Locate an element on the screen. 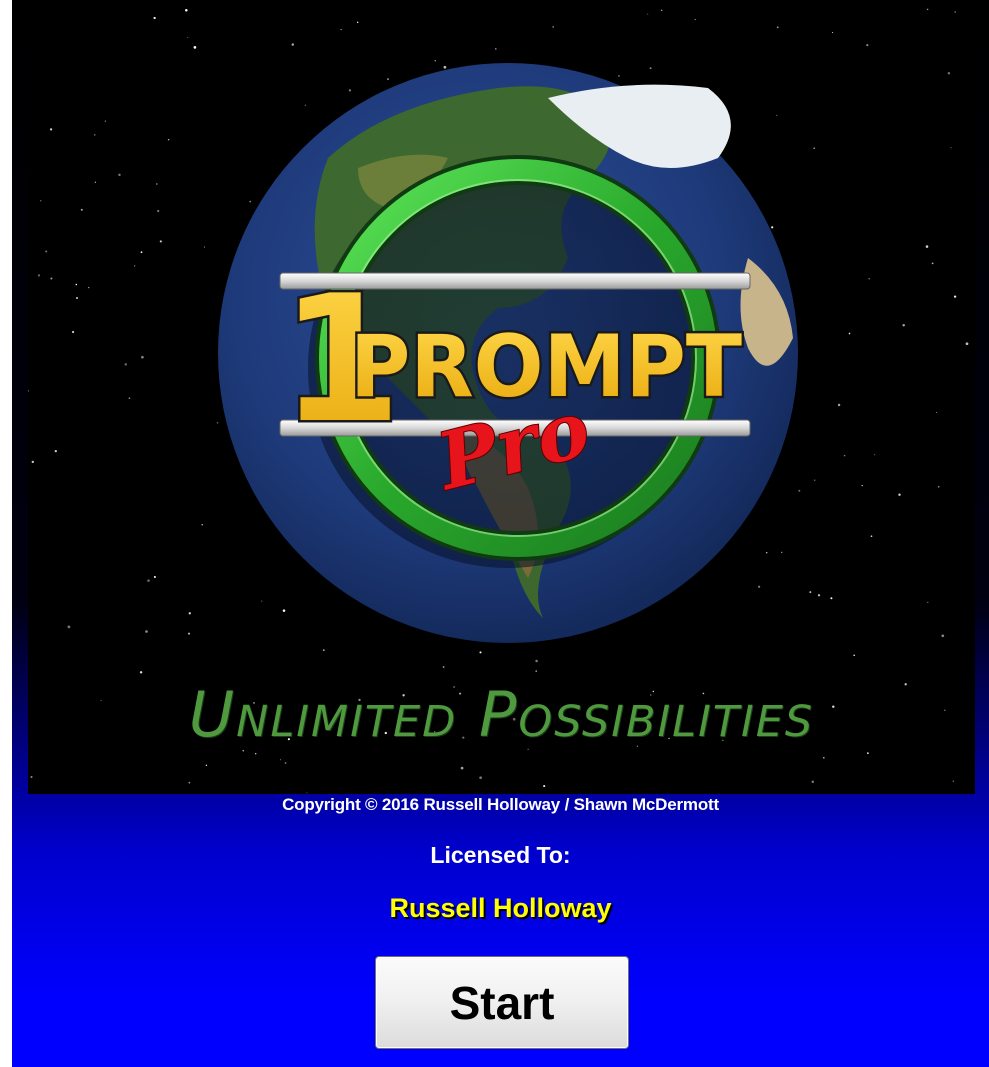  start-button: Start is located at coordinates (502, 1002).